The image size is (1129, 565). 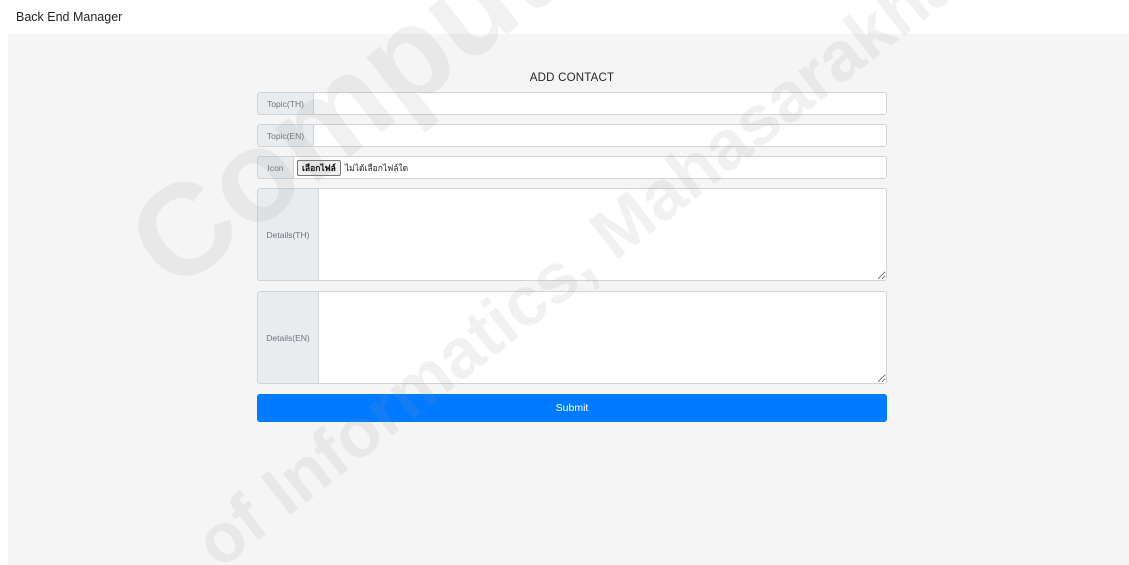 I want to click on topic-en-label: Topic(EN), so click(x=285, y=135).